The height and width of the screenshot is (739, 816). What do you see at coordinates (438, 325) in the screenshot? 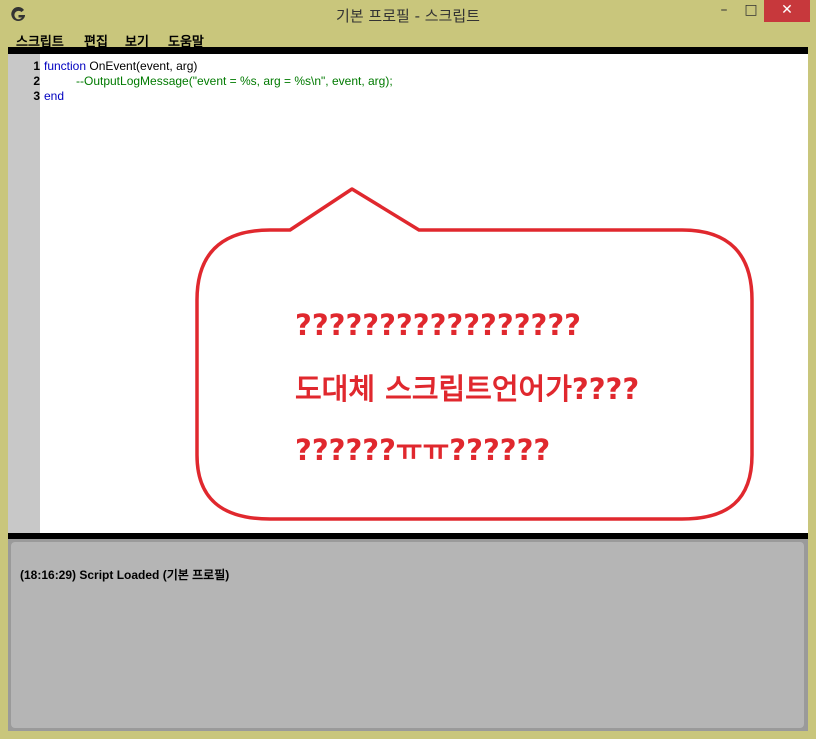
I see `annotation-line-1: ?????????????????` at bounding box center [438, 325].